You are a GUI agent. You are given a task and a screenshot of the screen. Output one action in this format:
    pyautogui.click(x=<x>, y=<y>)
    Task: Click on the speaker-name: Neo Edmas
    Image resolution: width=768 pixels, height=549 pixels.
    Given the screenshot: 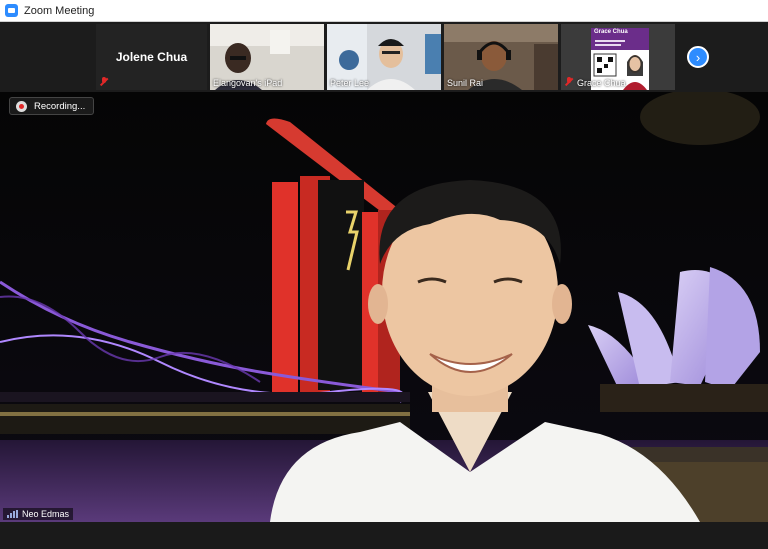 What is the action you would take?
    pyautogui.click(x=46, y=514)
    